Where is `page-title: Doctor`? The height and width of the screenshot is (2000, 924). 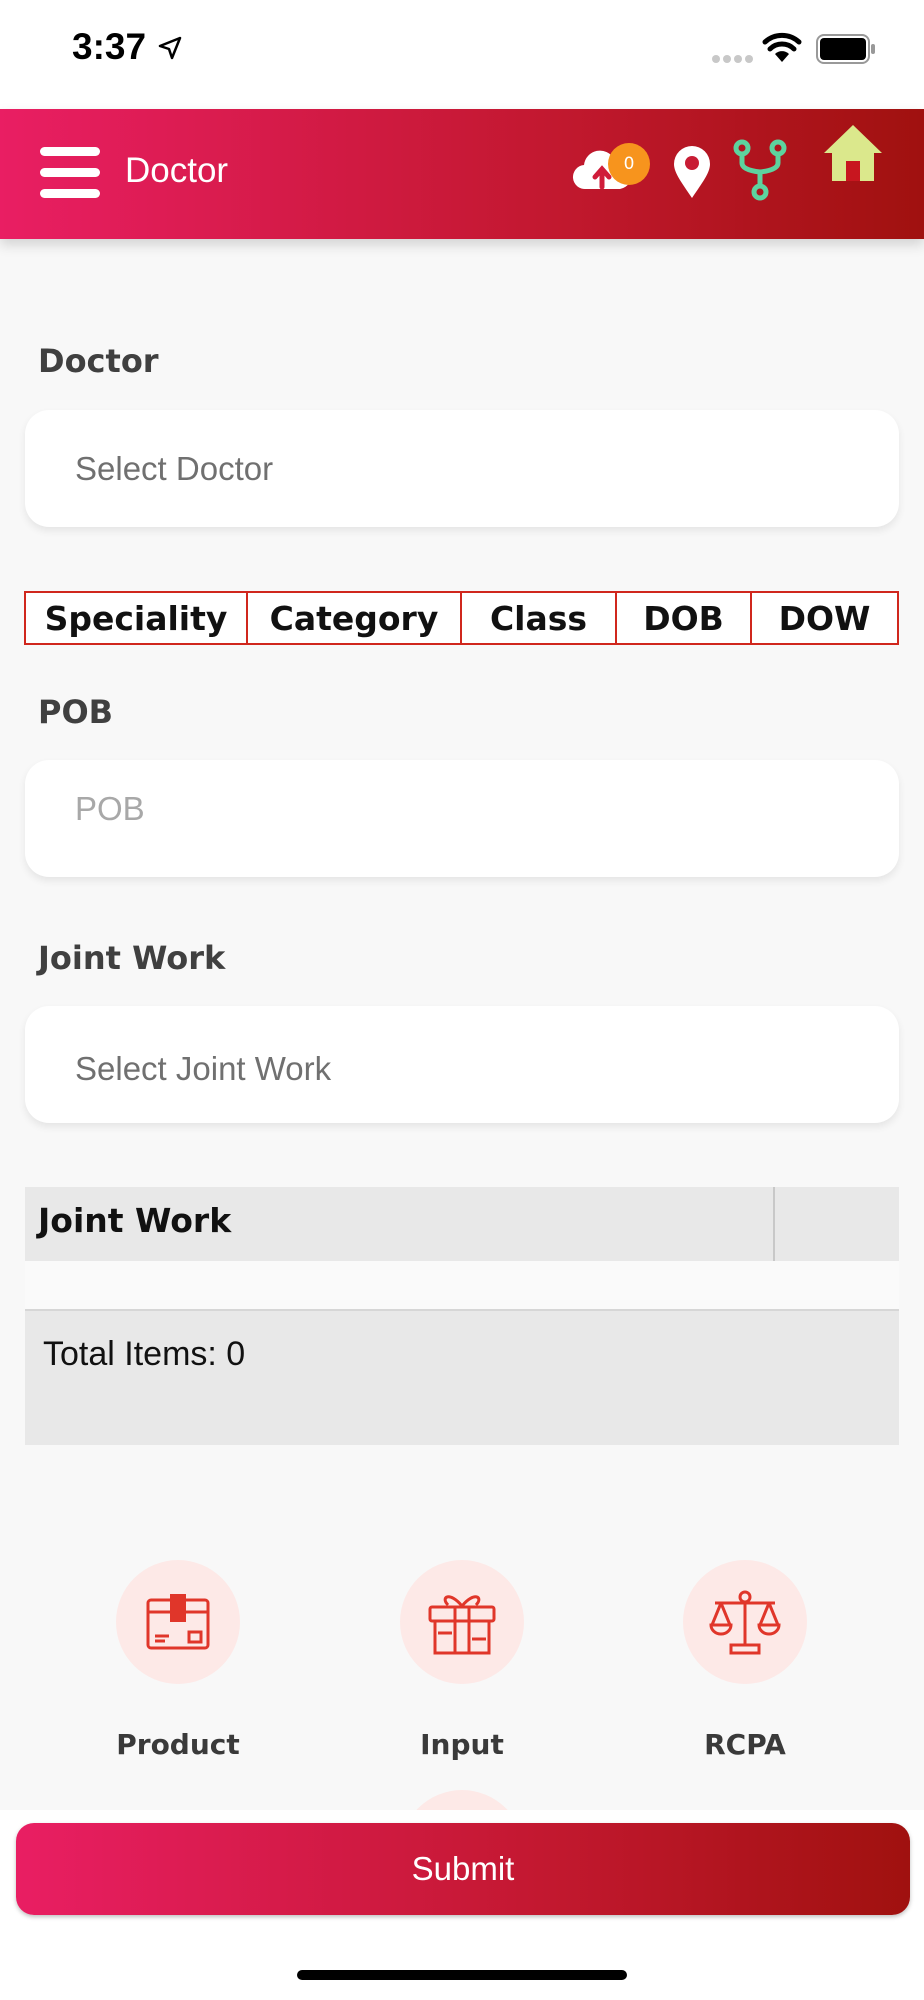
page-title: Doctor is located at coordinates (177, 170).